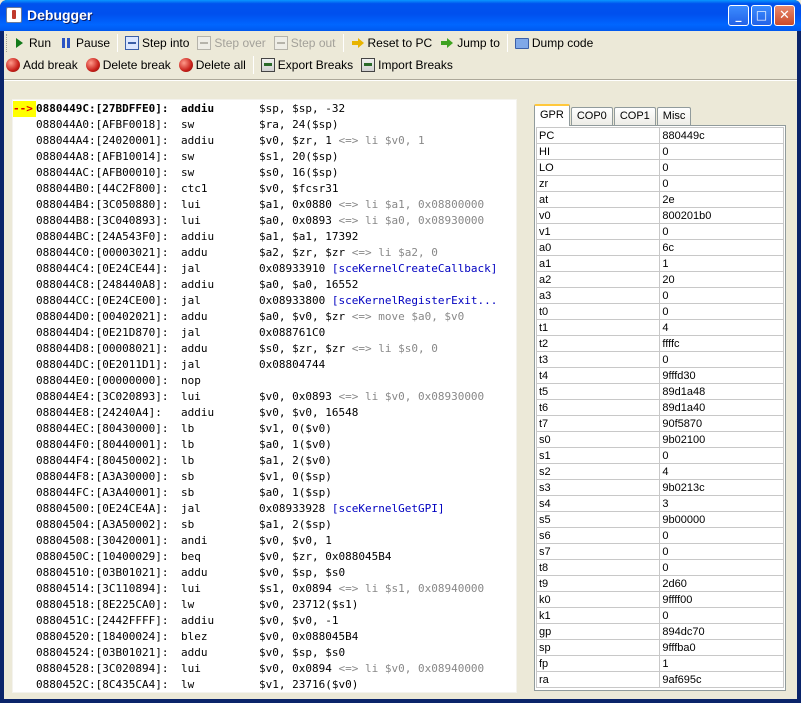 This screenshot has height=703, width=801. What do you see at coordinates (264, 445) in the screenshot?
I see `disasm-line: 088044F0:[80440001]: lb $a0, 1($v0)` at bounding box center [264, 445].